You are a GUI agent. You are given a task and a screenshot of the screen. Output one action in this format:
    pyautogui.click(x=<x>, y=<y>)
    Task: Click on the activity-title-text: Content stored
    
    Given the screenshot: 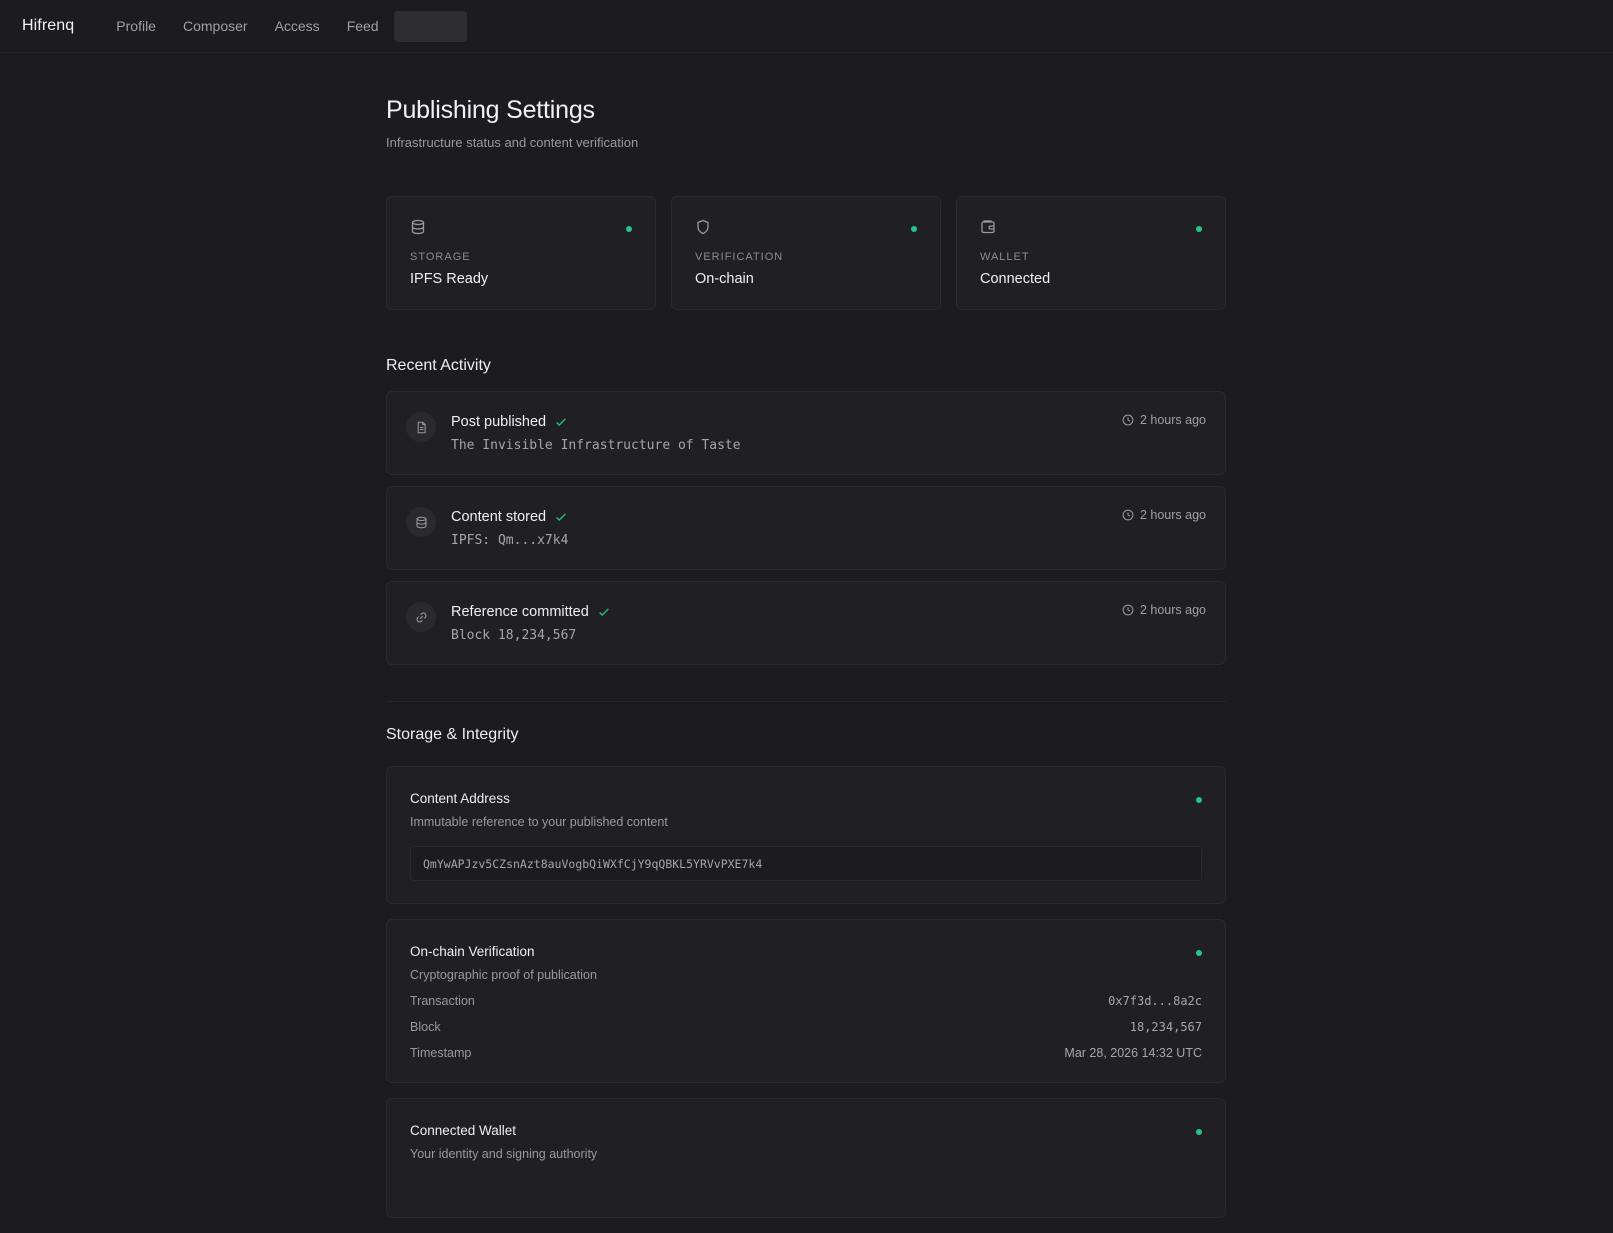 What is the action you would take?
    pyautogui.click(x=499, y=517)
    